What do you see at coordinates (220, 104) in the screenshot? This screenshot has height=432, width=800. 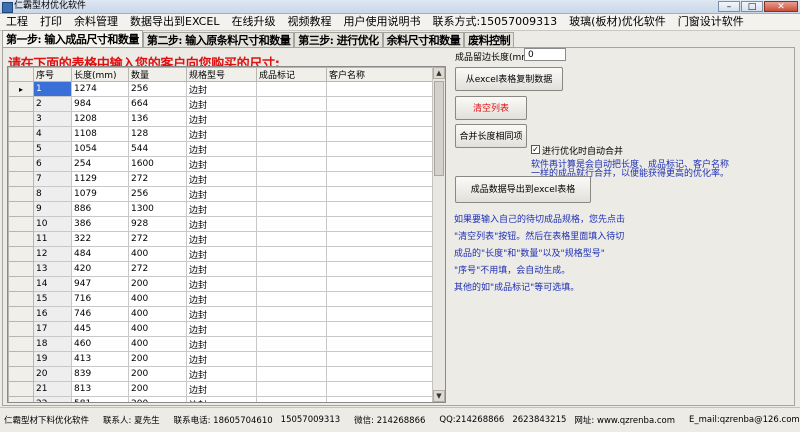 I see `table-row: 2 984 664 边封` at bounding box center [220, 104].